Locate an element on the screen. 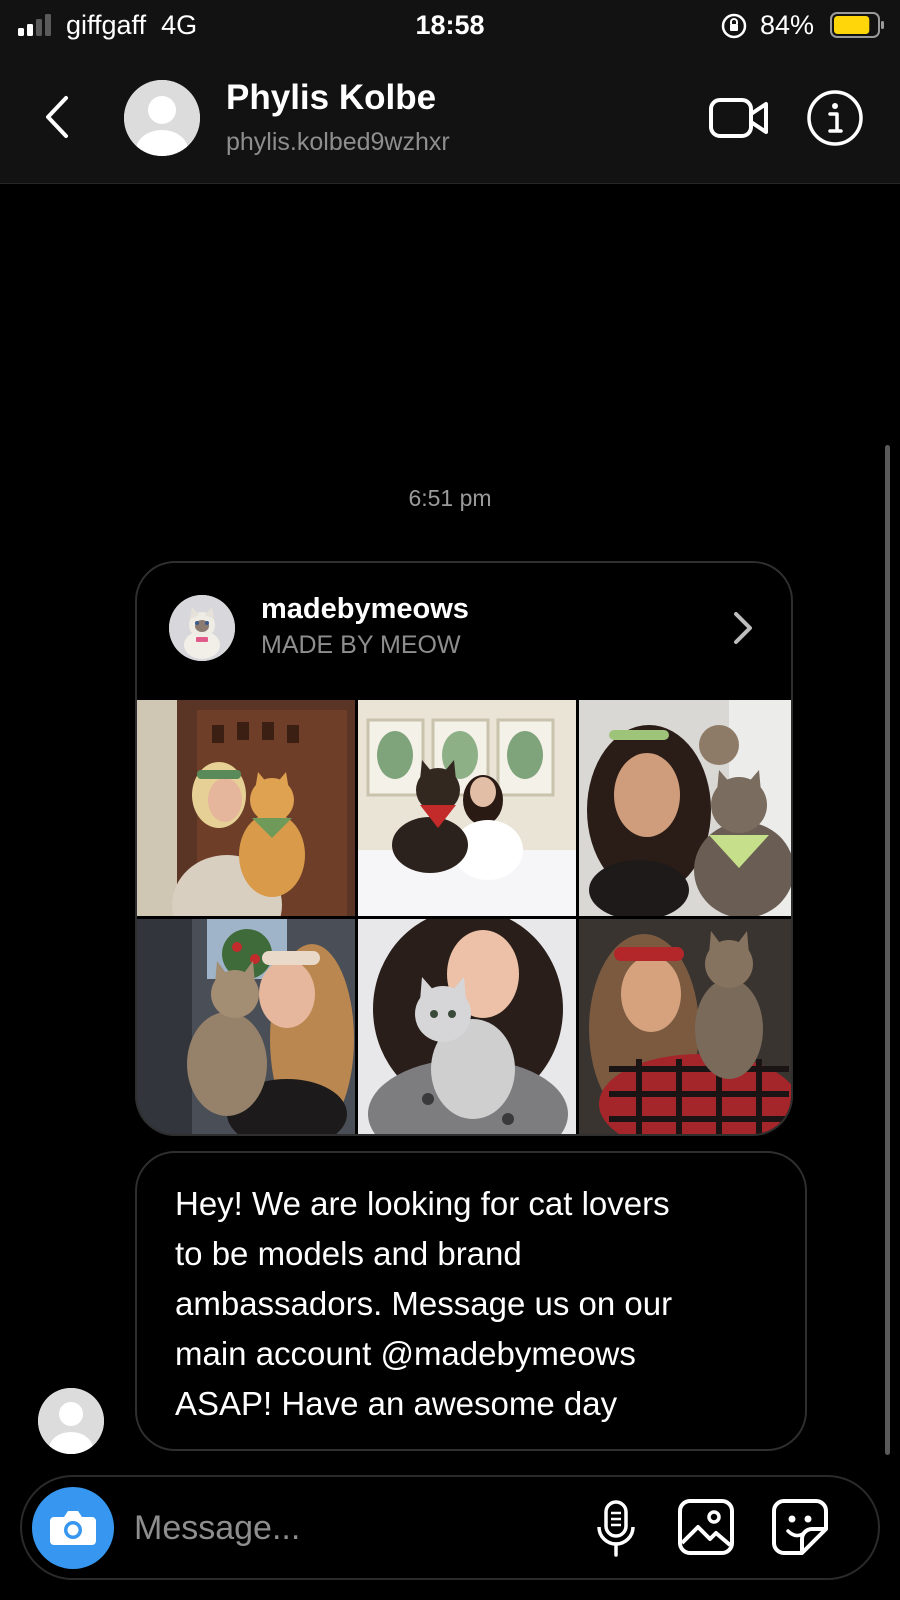 The height and width of the screenshot is (1600, 900). sticker-icon is located at coordinates (800, 1527).